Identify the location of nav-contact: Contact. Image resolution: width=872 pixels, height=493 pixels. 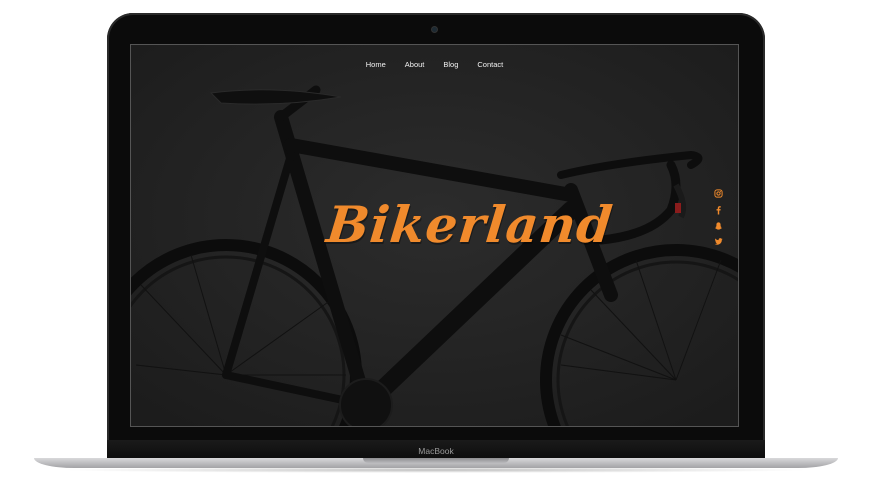
(490, 64).